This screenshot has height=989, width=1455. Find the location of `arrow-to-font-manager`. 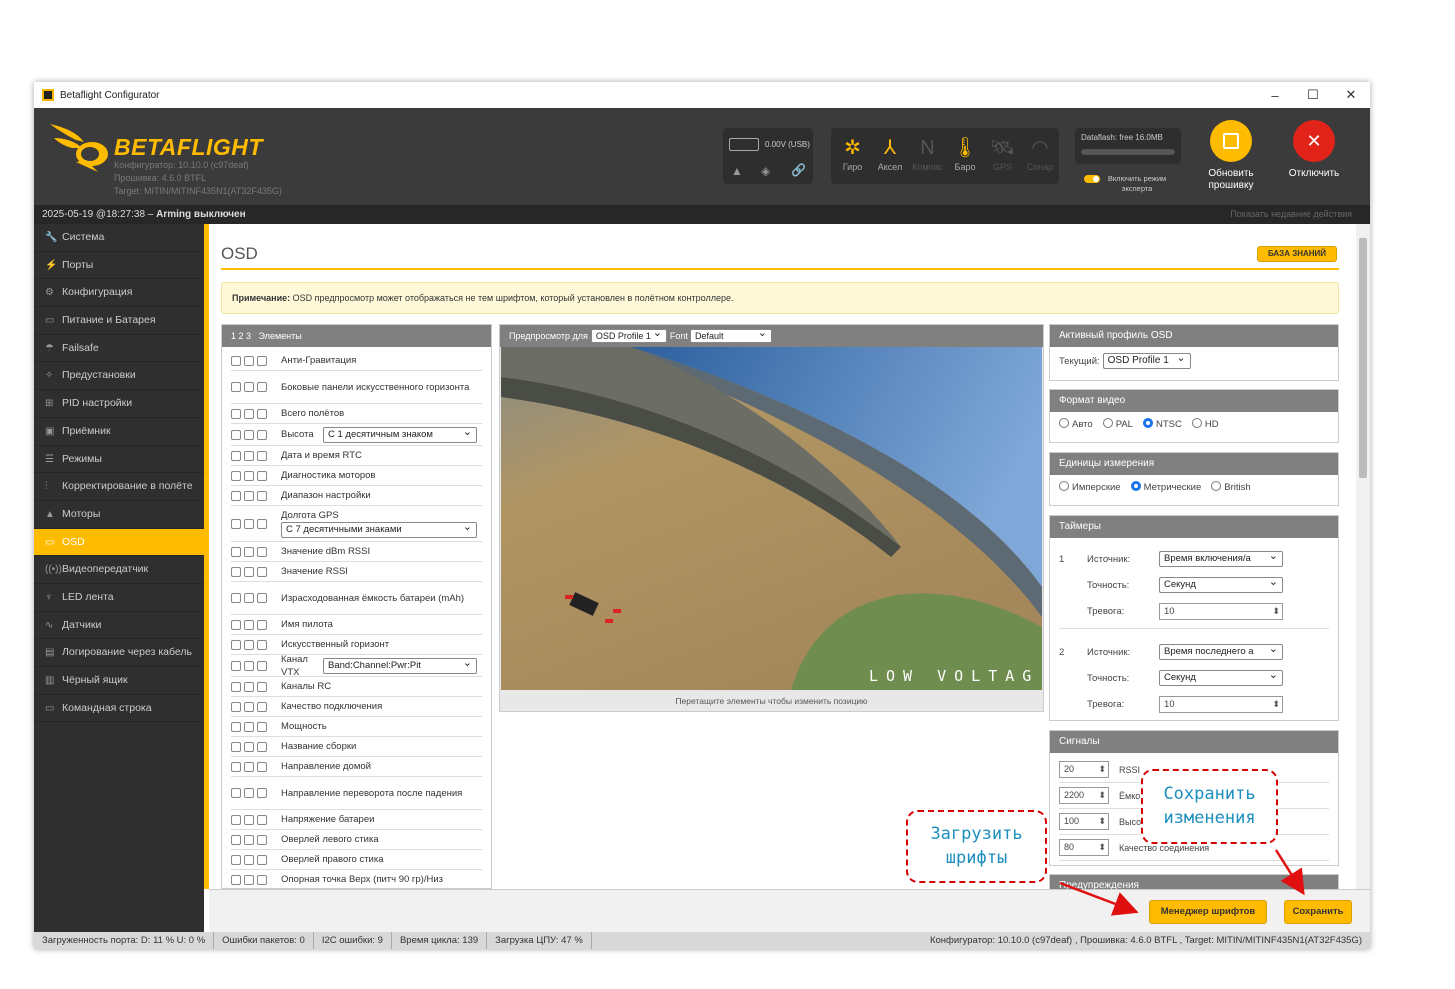

arrow-to-font-manager is located at coordinates (1099, 898).